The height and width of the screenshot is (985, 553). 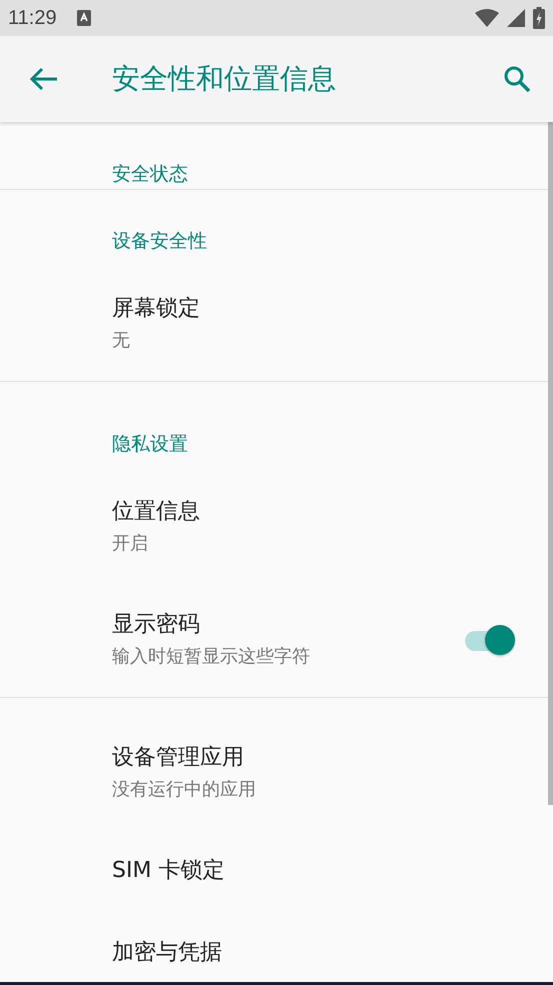 I want to click on keyboard-notification-icon, so click(x=83, y=18).